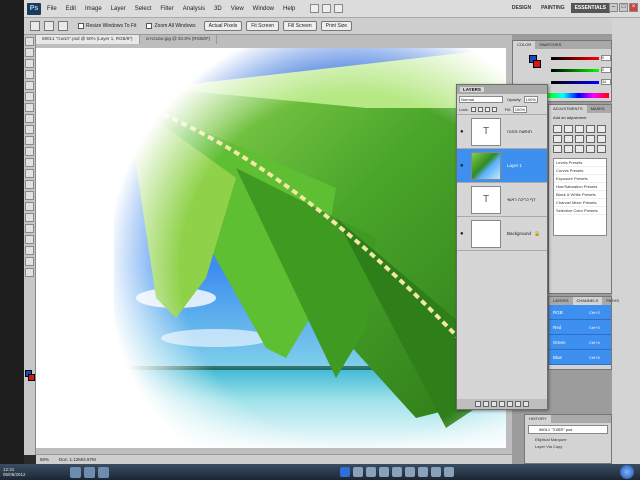  Describe the element at coordinates (29, 228) in the screenshot. I see `shape-tool-icon` at that location.